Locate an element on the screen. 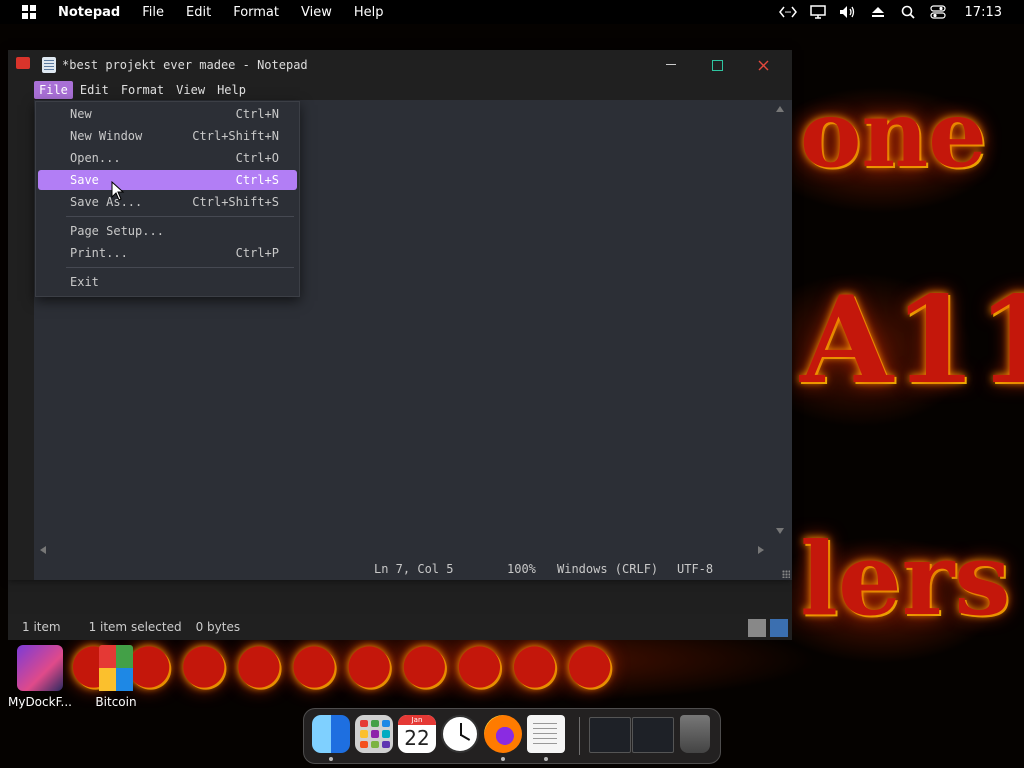 This screenshot has width=1024, height=768. menu-help: Help is located at coordinates (231, 90).